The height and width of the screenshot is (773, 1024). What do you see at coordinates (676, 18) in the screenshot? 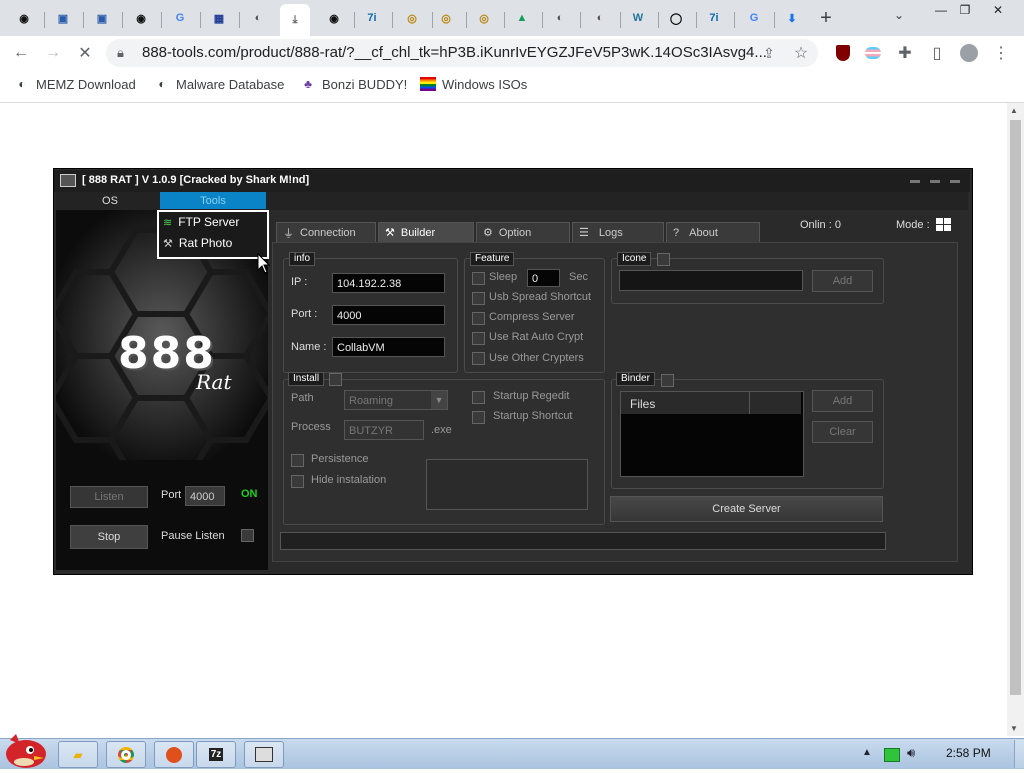
I see `browser-tab: ◯` at bounding box center [676, 18].